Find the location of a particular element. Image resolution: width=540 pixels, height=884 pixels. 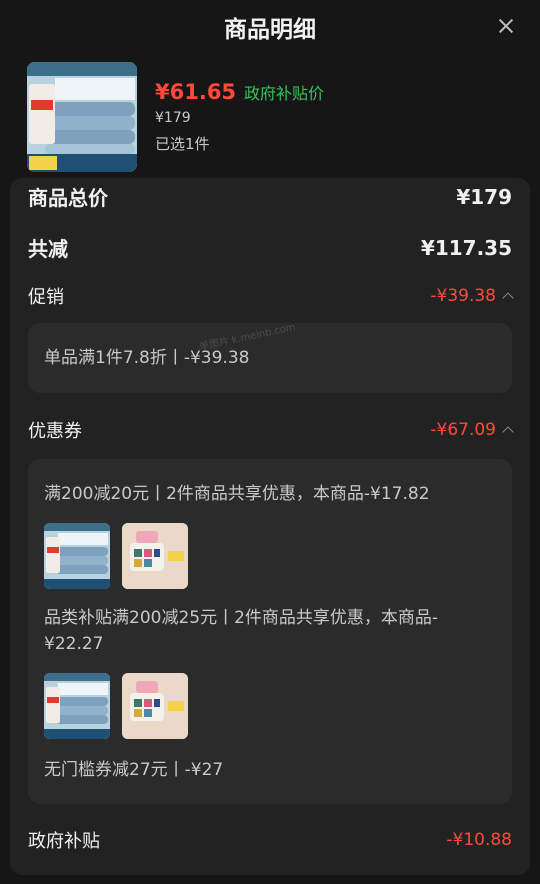

subsidy-price-tag: 政府补贴价 is located at coordinates (284, 93).